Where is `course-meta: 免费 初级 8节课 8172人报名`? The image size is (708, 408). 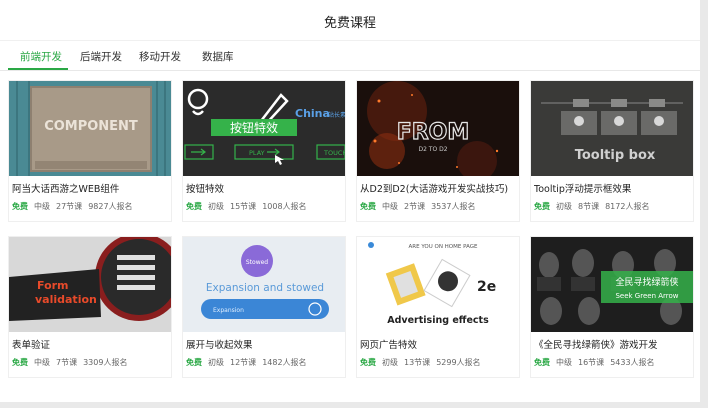 course-meta: 免费 初级 8节课 8172人报名 is located at coordinates (594, 206).